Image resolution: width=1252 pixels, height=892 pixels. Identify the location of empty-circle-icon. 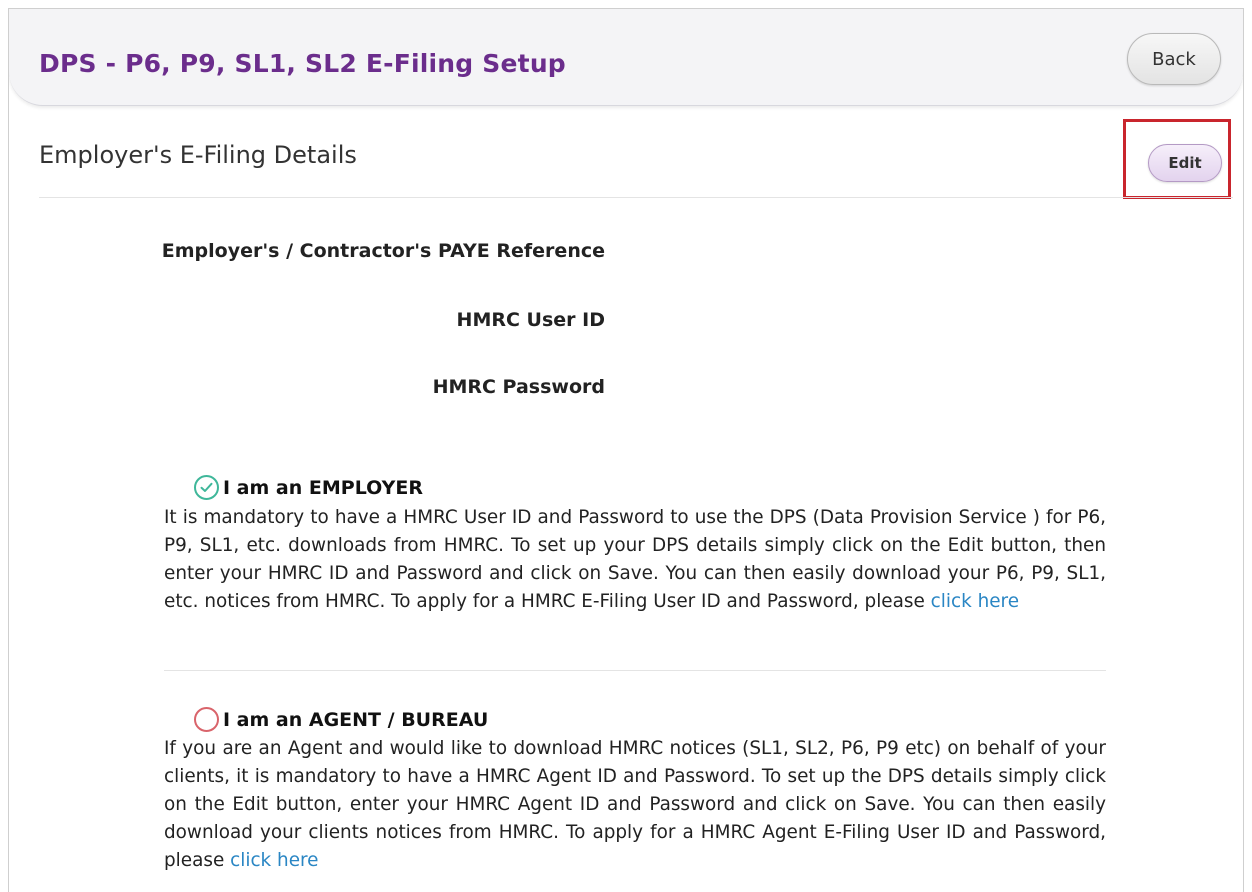
(206, 719).